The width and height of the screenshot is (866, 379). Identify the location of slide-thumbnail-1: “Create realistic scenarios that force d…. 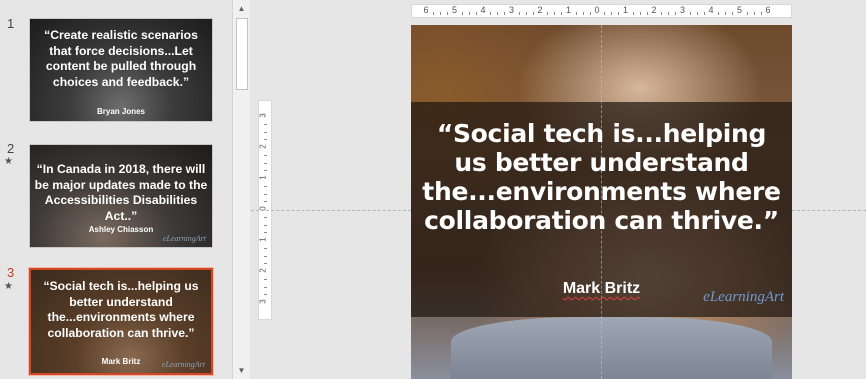
(121, 70).